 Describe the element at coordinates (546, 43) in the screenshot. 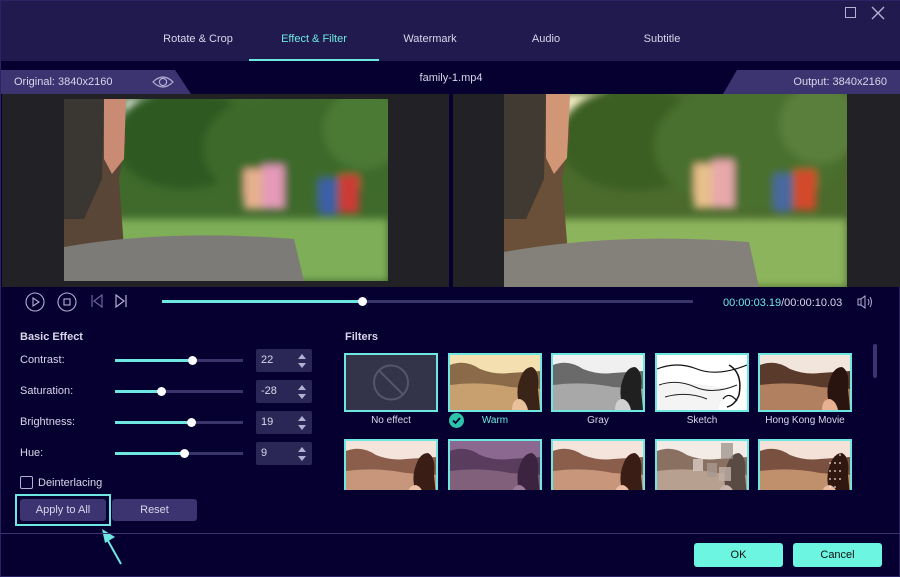

I see `tab-audio: Audio` at that location.